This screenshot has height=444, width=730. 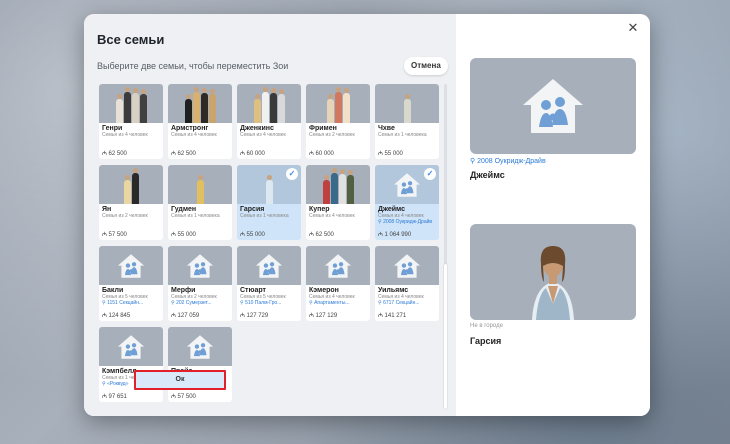 I want to click on family-card: Генри Семья из 4 человек ₼ 62 500, so click(x=131, y=121).